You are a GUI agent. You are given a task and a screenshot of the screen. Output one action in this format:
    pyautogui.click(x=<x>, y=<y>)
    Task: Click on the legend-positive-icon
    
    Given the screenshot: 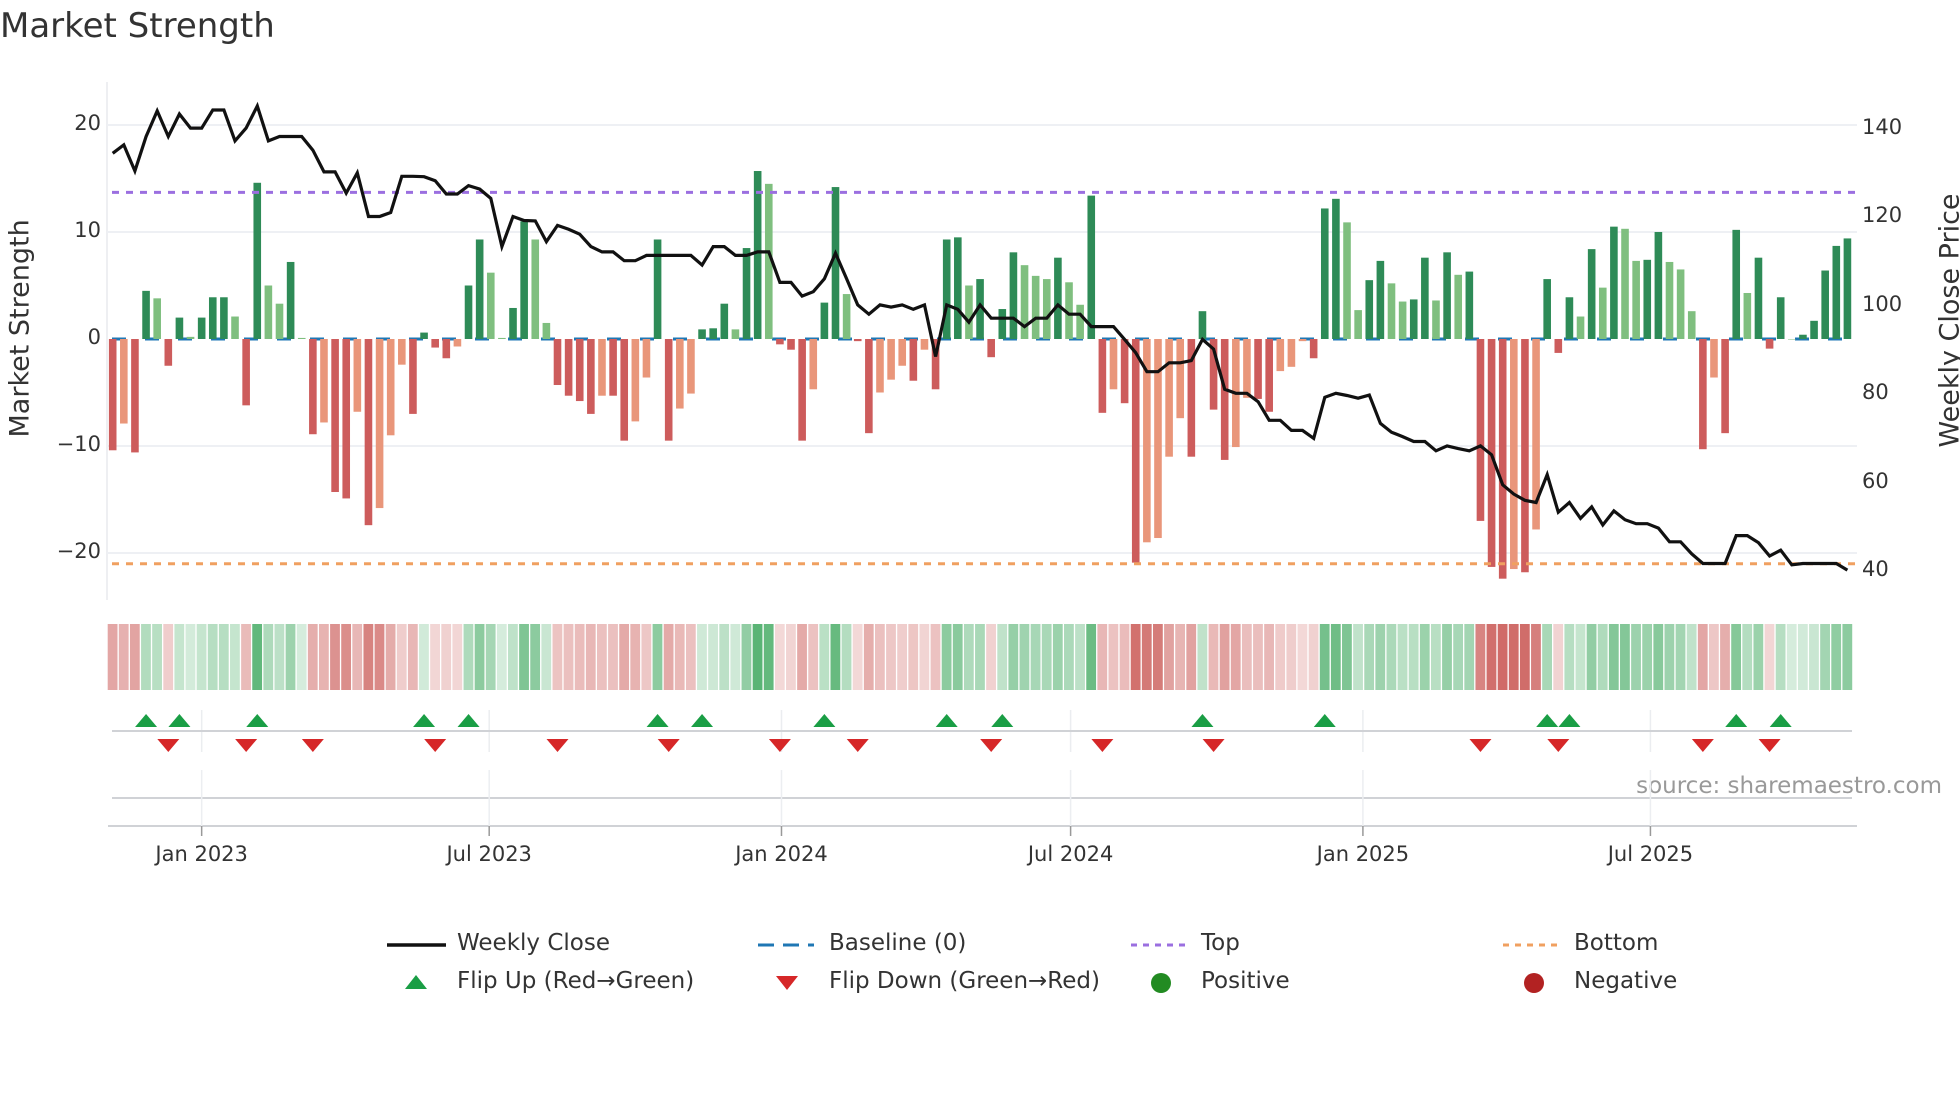 What is the action you would take?
    pyautogui.click(x=1161, y=983)
    